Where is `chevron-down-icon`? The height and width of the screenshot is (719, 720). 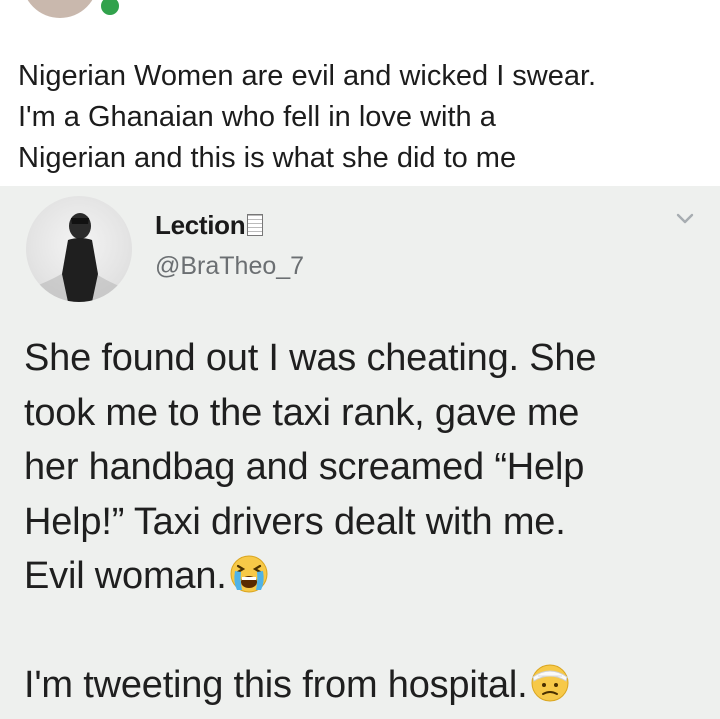
chevron-down-icon is located at coordinates (685, 219).